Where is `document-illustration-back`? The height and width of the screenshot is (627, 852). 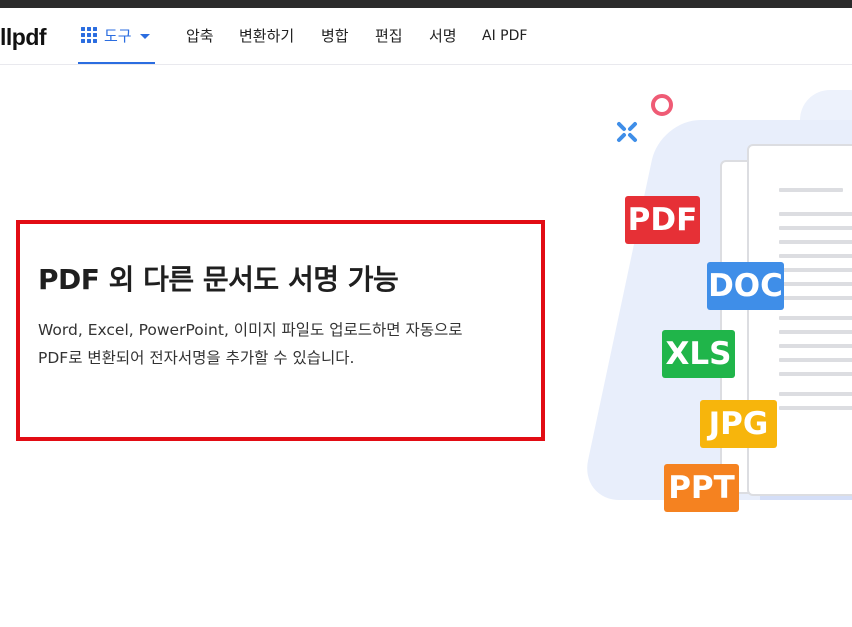
document-illustration-back is located at coordinates (786, 327).